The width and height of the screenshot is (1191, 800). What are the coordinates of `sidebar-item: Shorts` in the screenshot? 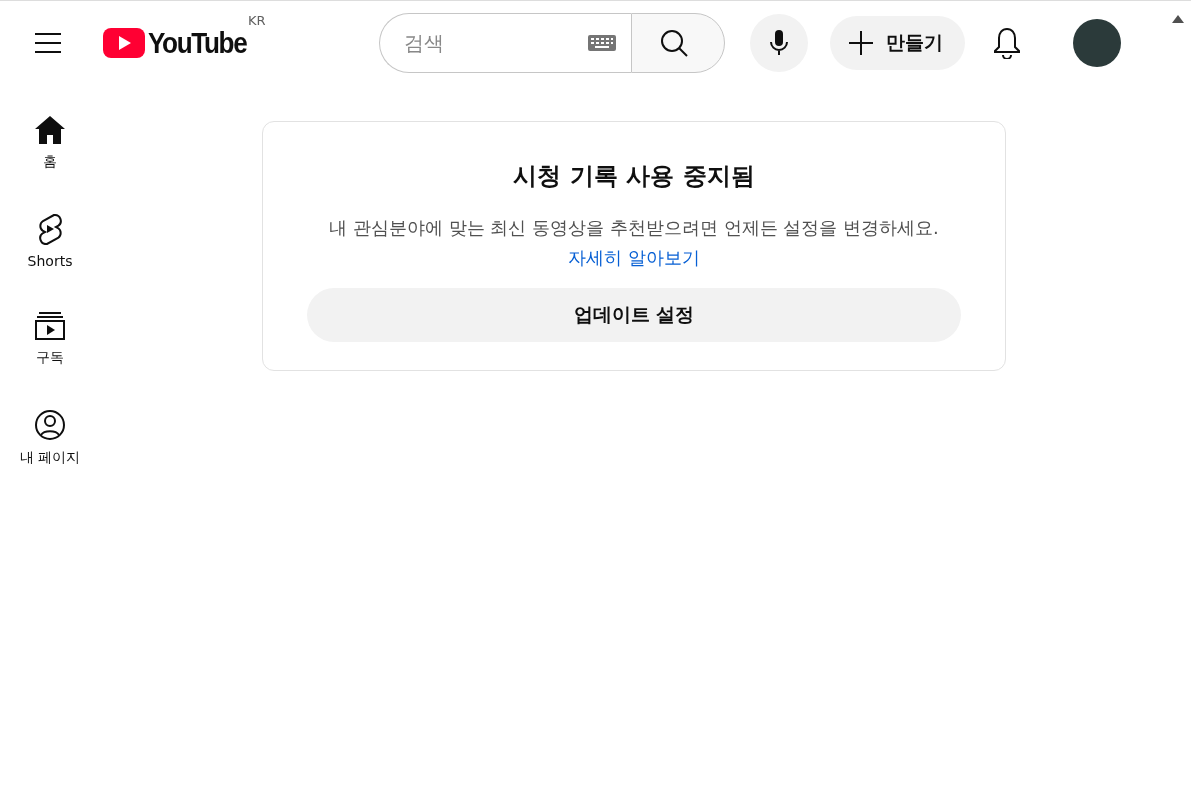 It's located at (50, 241).